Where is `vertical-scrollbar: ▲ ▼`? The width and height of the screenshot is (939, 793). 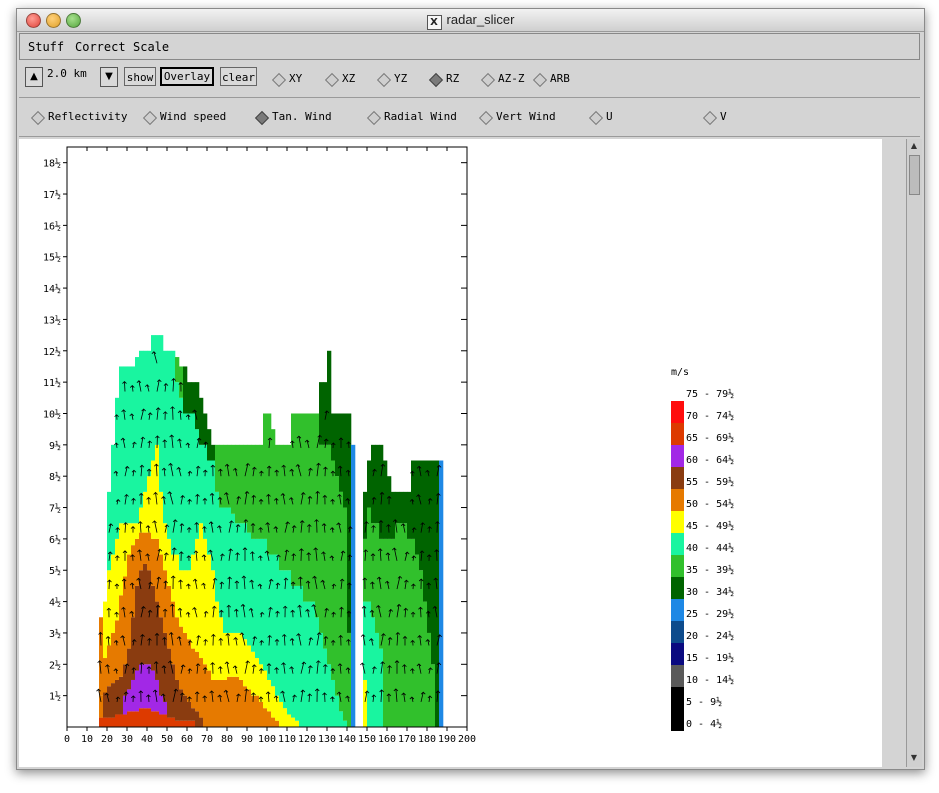 vertical-scrollbar: ▲ ▼ is located at coordinates (914, 453).